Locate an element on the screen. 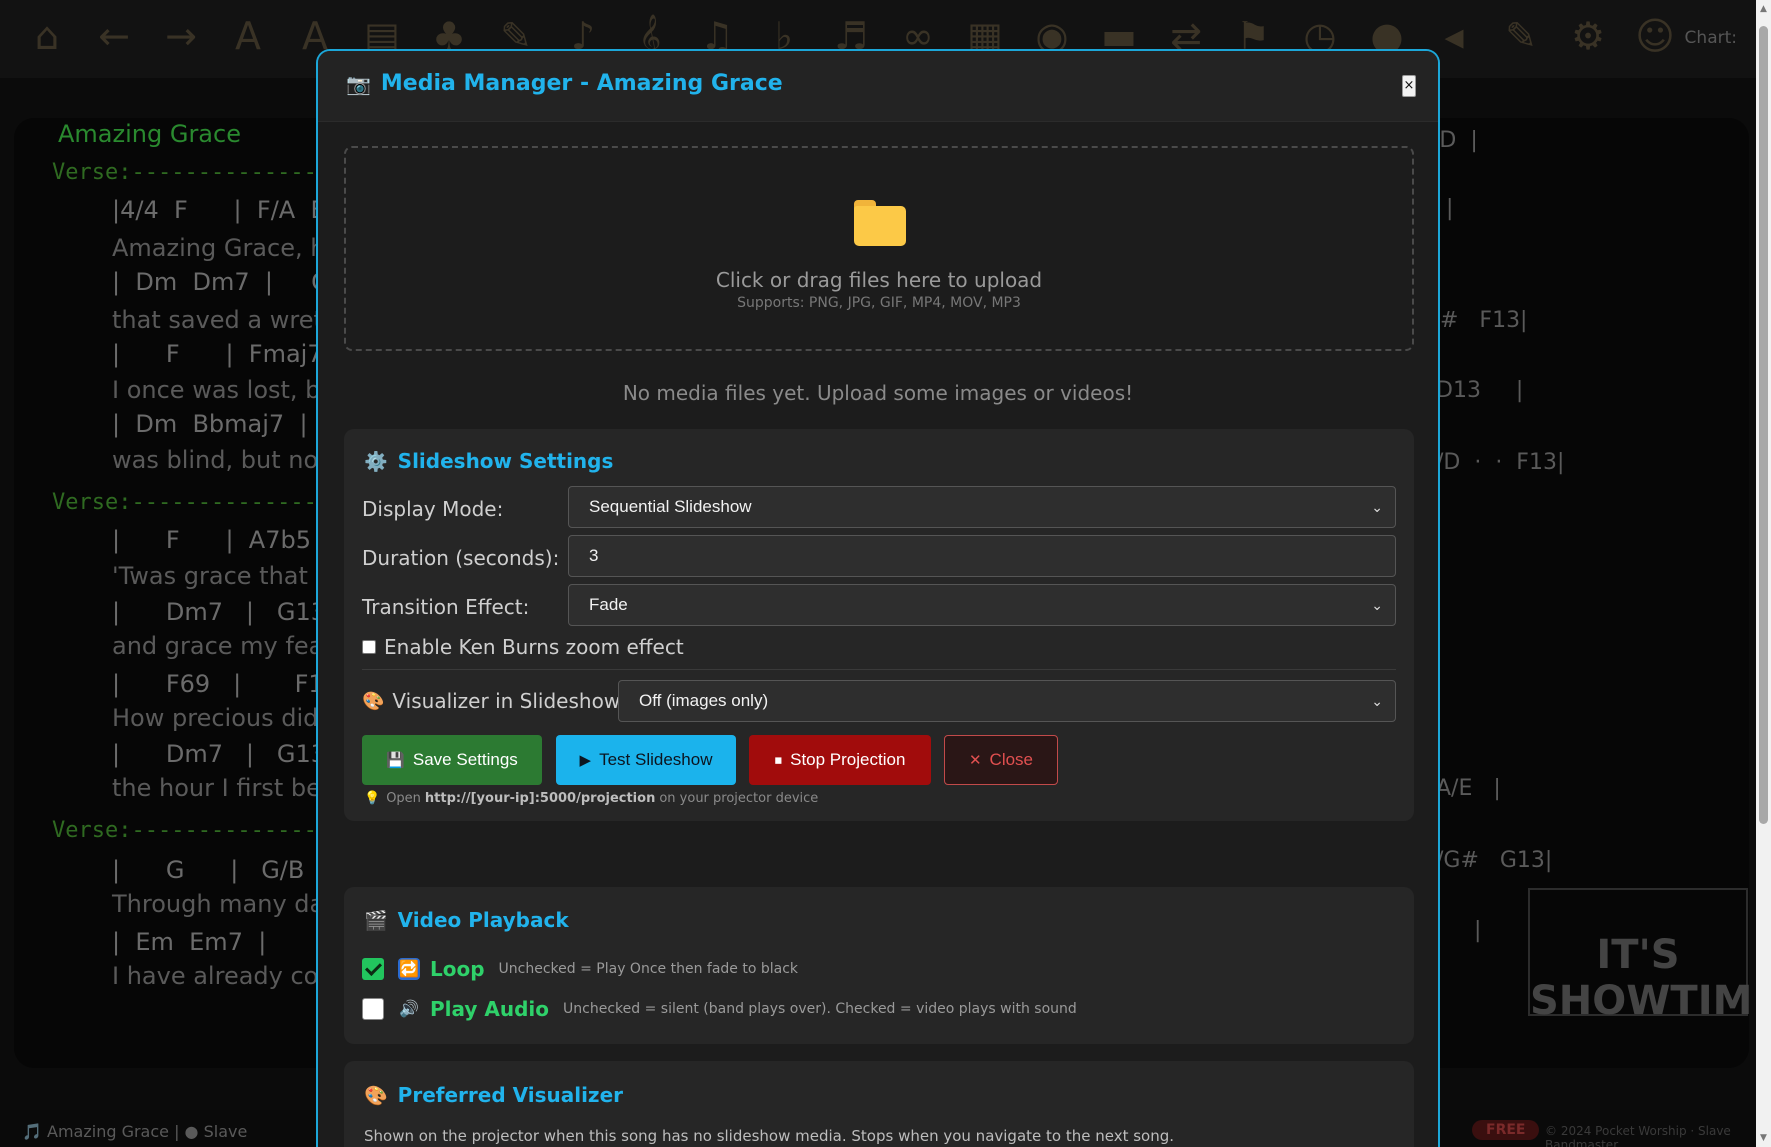  ken-burns-option: Enable Ken Burns zoom effect is located at coordinates (523, 647).